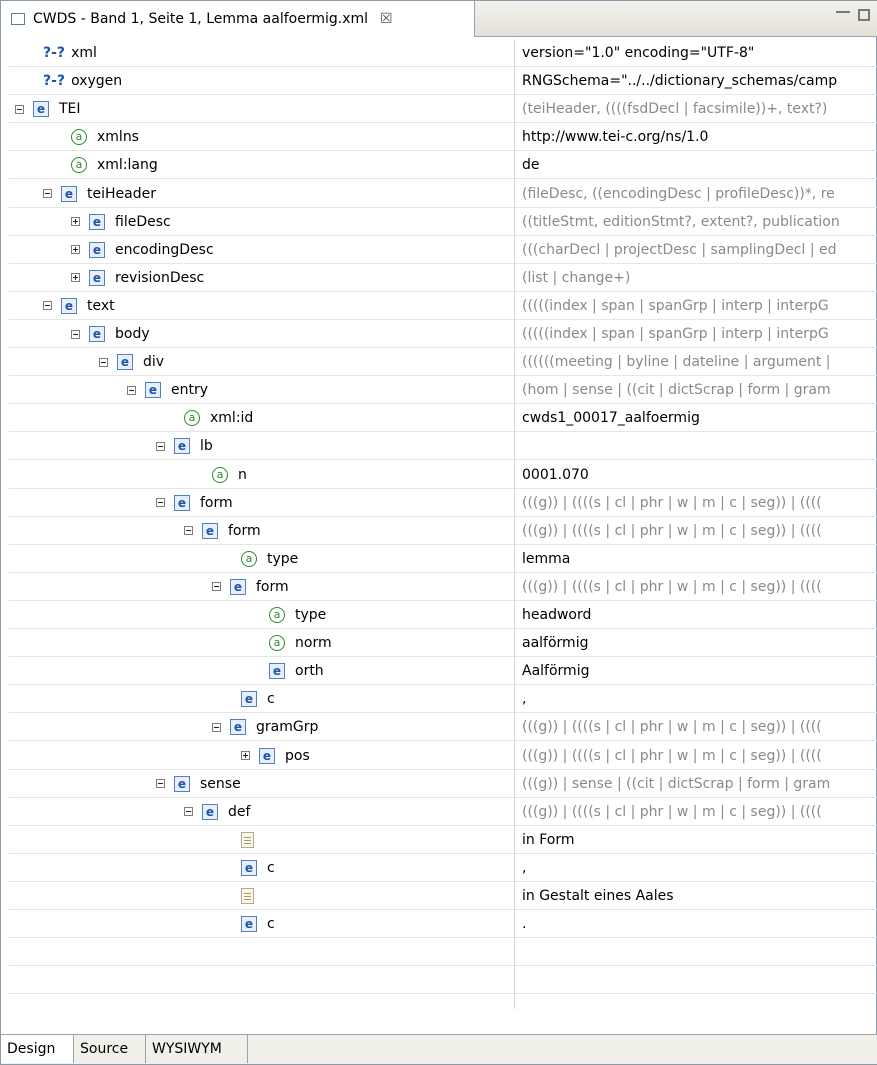 The height and width of the screenshot is (1065, 877). What do you see at coordinates (443, 418) in the screenshot?
I see `tree-row: a xml:id cwds1_00017_aalfoermig` at bounding box center [443, 418].